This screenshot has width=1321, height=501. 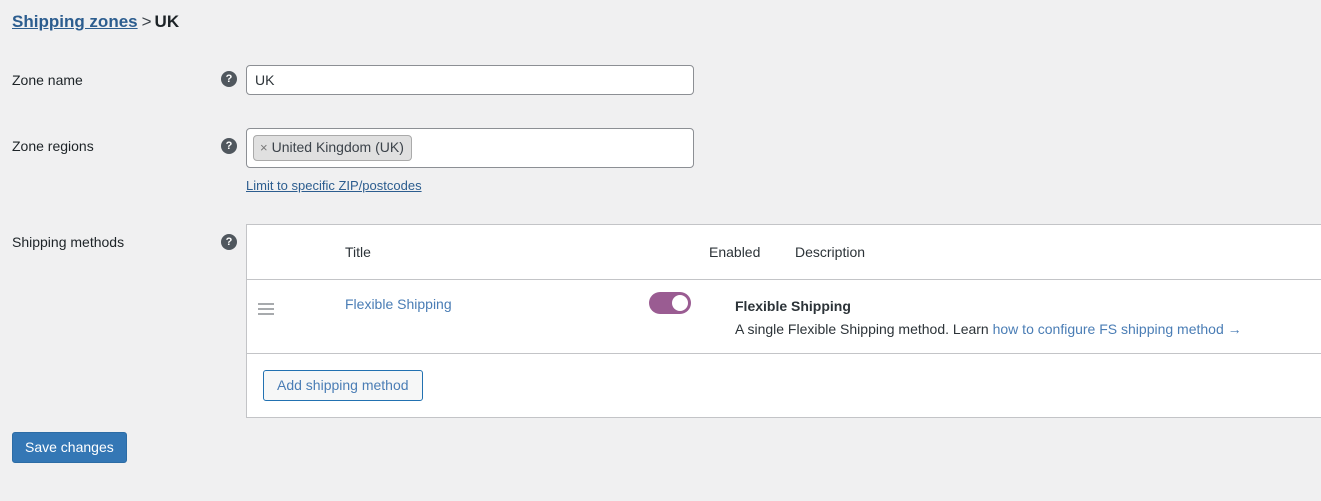 I want to click on zone-name-input, so click(x=470, y=80).